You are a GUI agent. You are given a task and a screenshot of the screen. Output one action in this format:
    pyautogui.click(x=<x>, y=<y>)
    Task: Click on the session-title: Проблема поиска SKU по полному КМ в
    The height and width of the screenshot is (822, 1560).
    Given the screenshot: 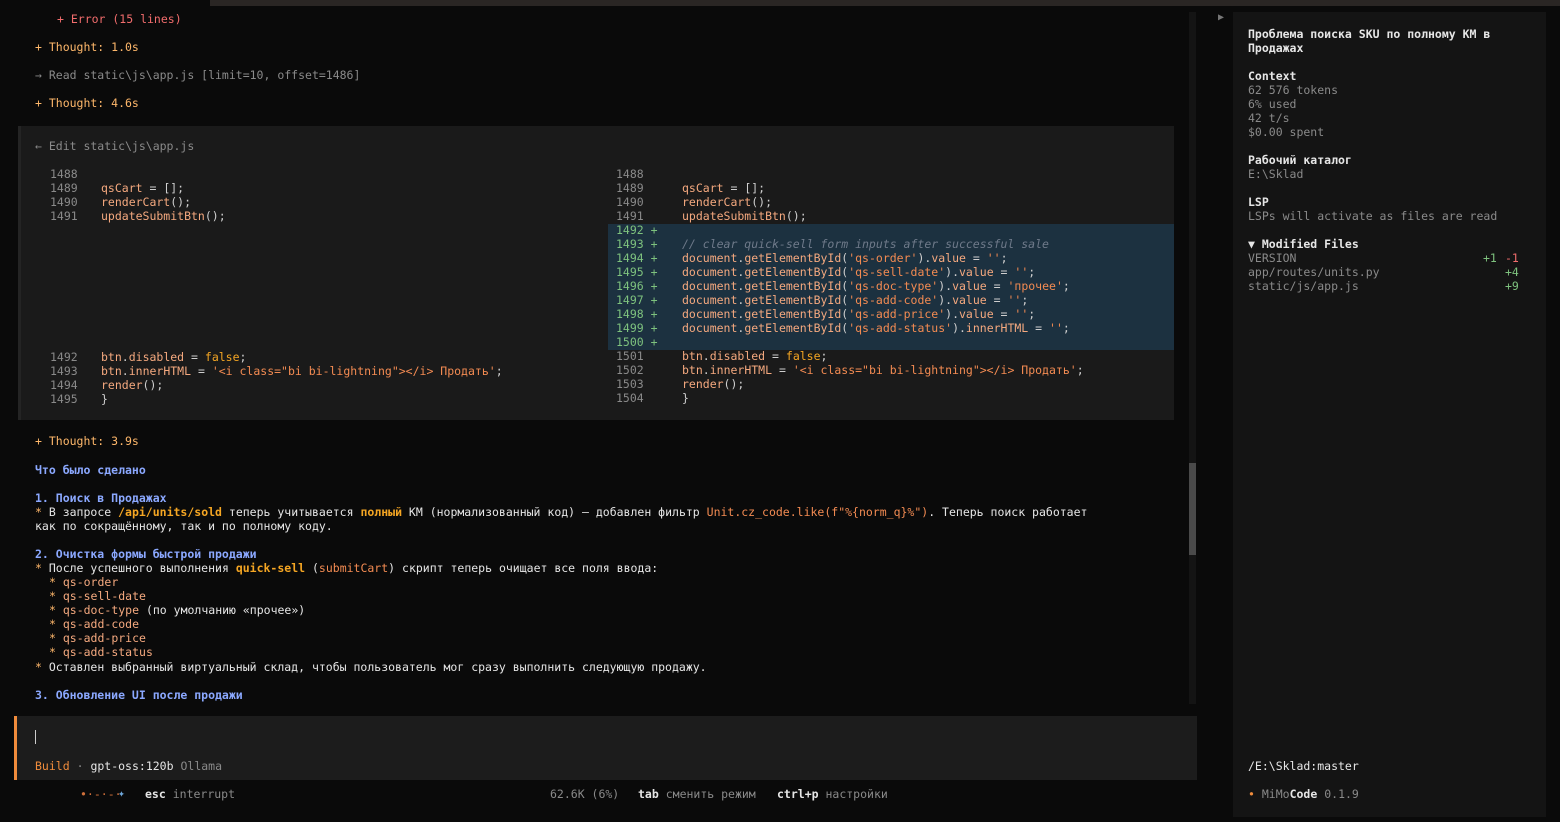 What is the action you would take?
    pyautogui.click(x=1369, y=34)
    